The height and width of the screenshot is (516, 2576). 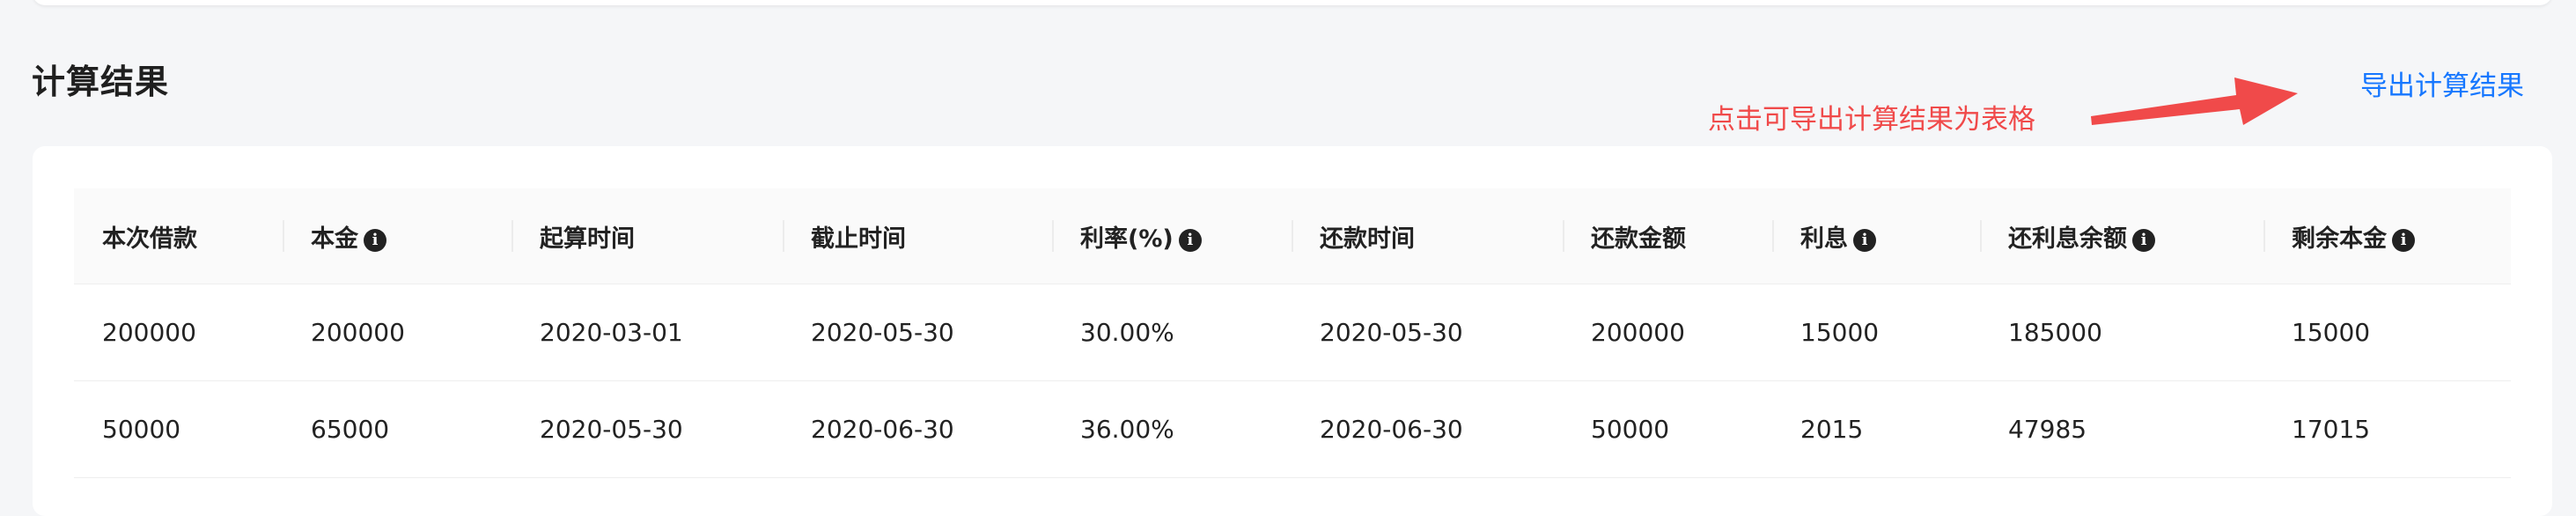 What do you see at coordinates (1172, 429) in the screenshot?
I see `table-cell: 36.00%` at bounding box center [1172, 429].